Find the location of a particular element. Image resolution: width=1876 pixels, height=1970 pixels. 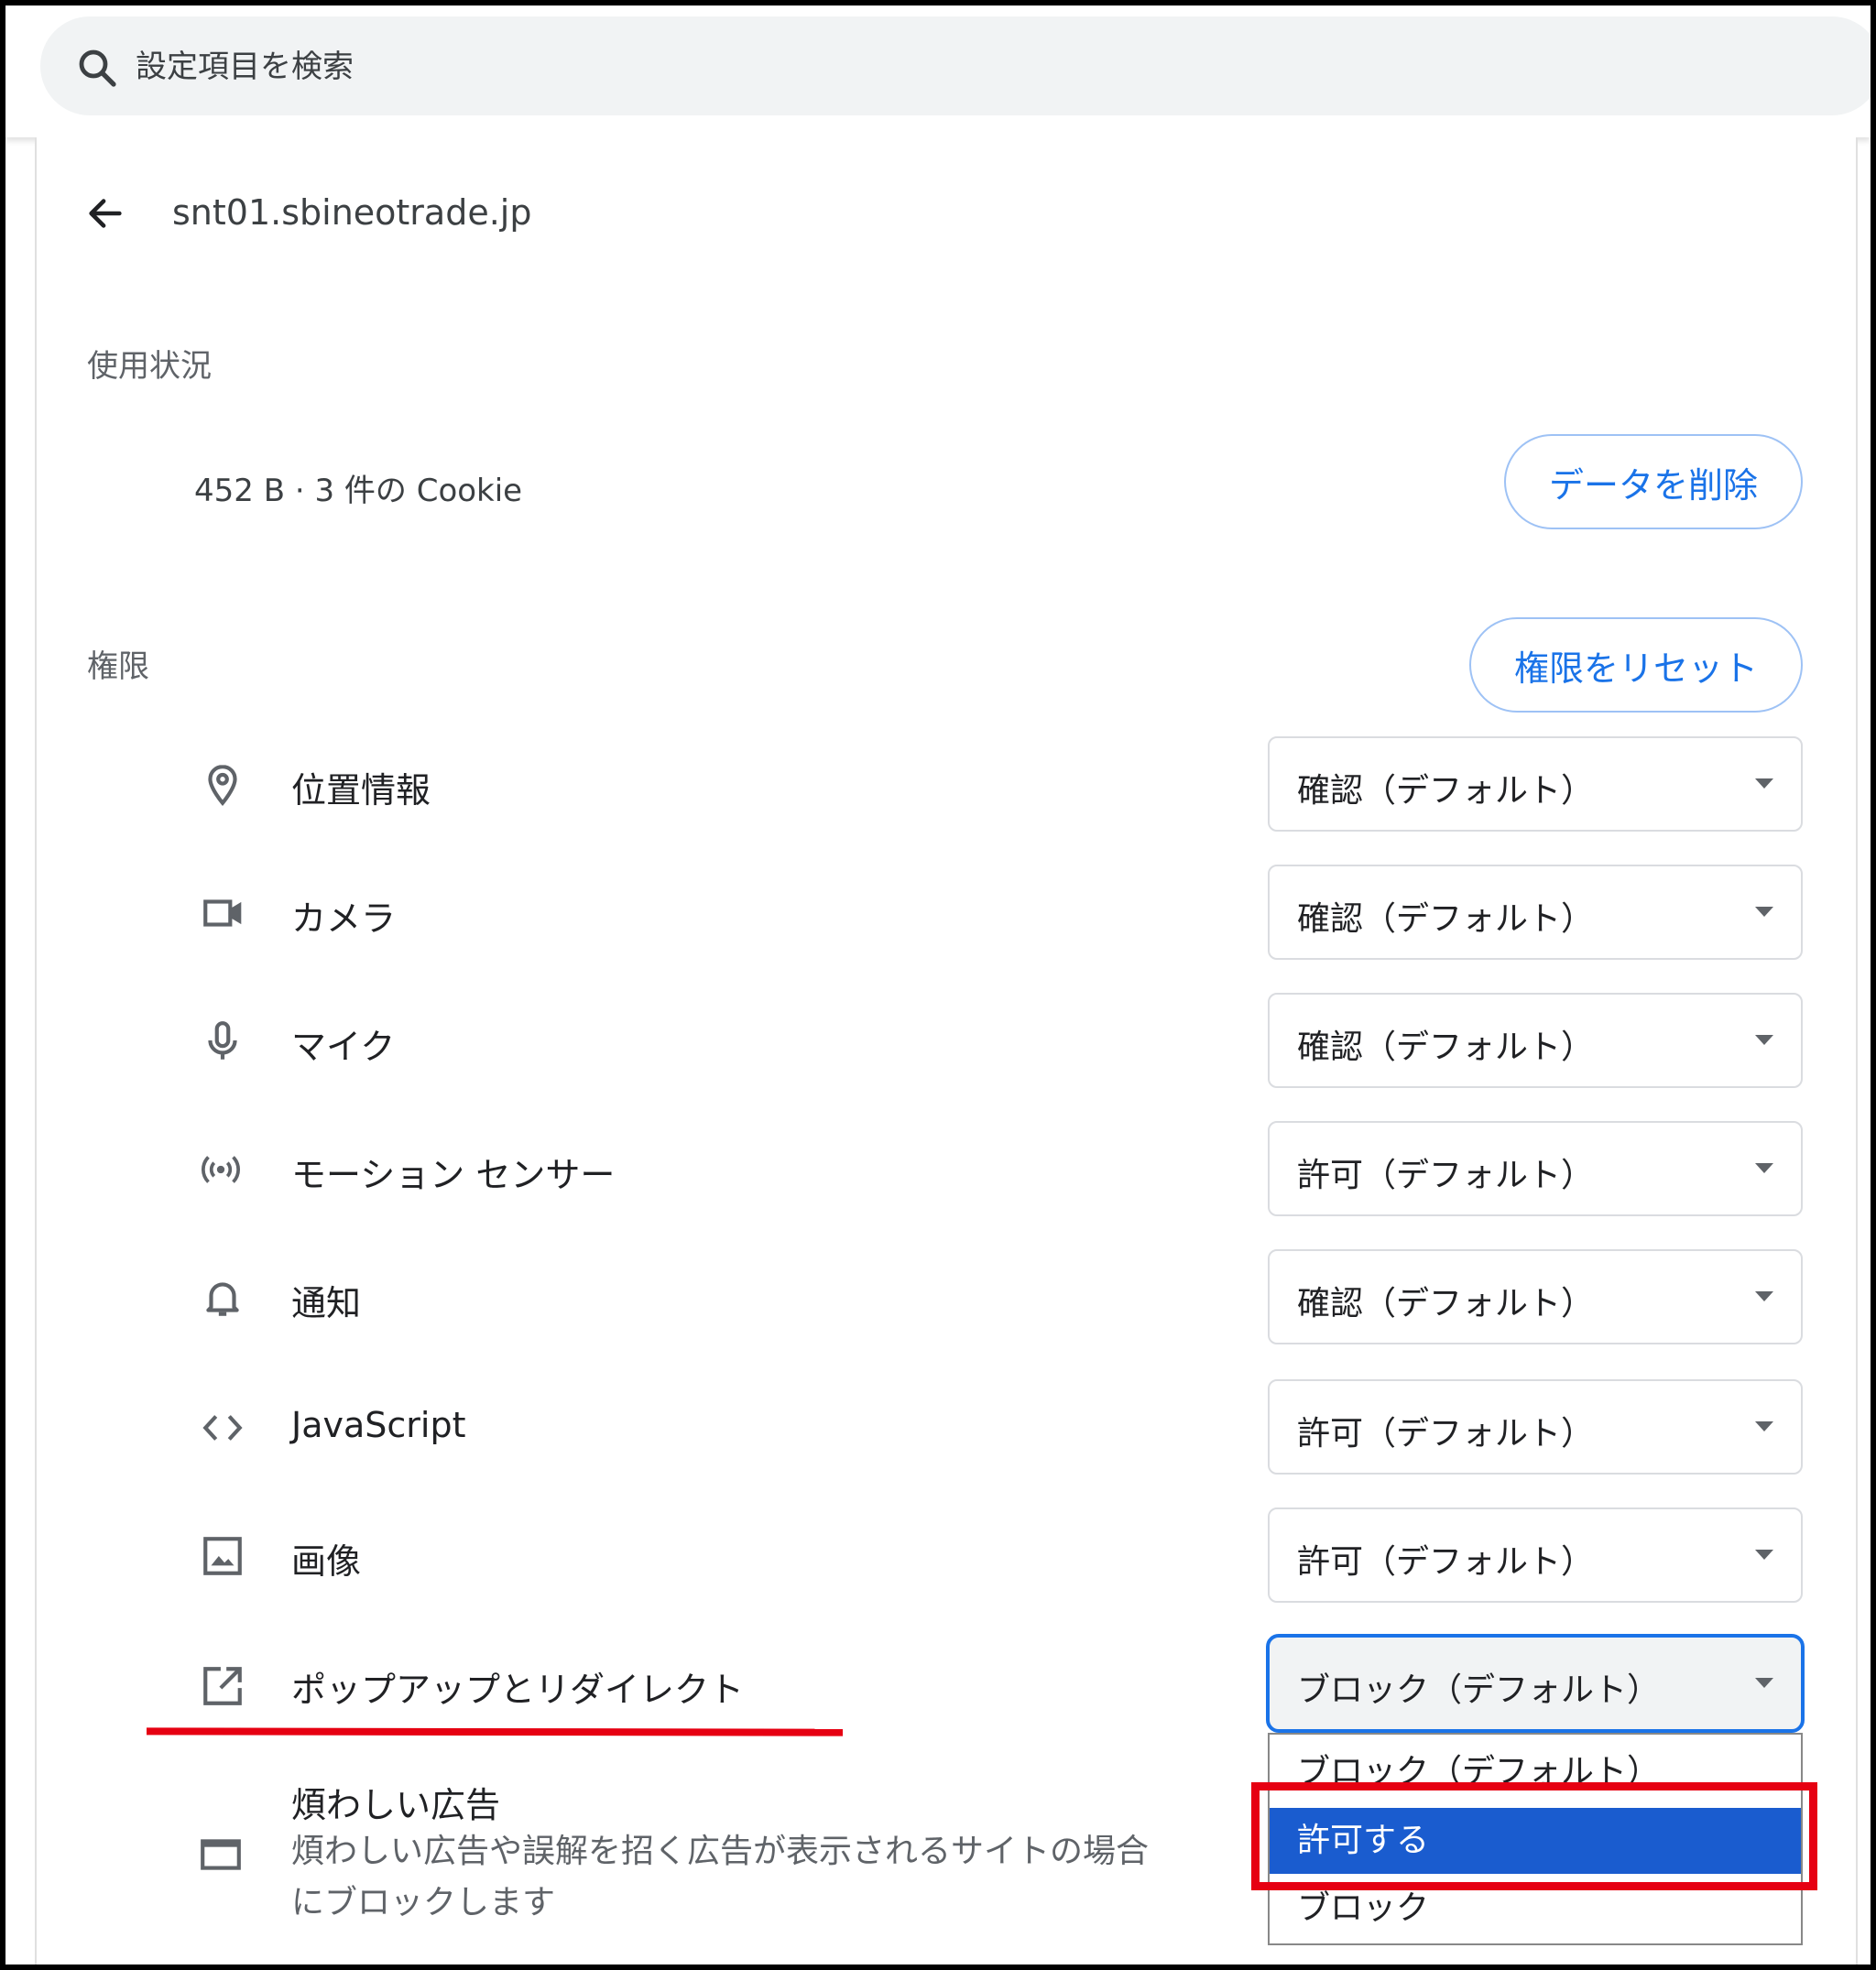

image-icon is located at coordinates (222, 1556).